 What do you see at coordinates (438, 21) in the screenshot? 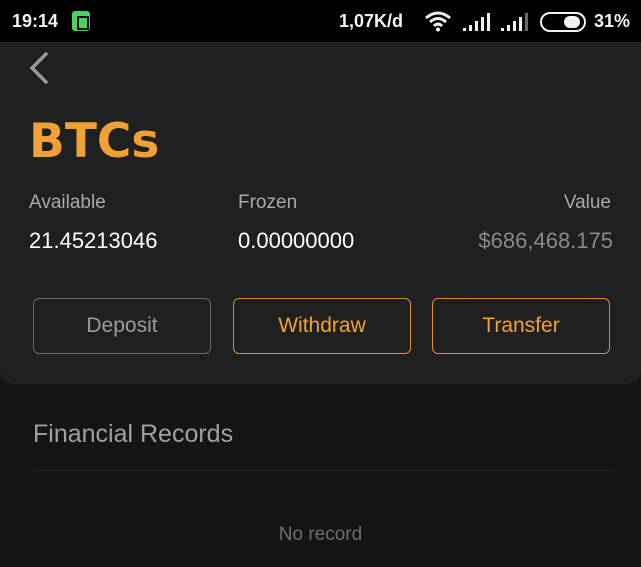
I see `wifi-icon` at bounding box center [438, 21].